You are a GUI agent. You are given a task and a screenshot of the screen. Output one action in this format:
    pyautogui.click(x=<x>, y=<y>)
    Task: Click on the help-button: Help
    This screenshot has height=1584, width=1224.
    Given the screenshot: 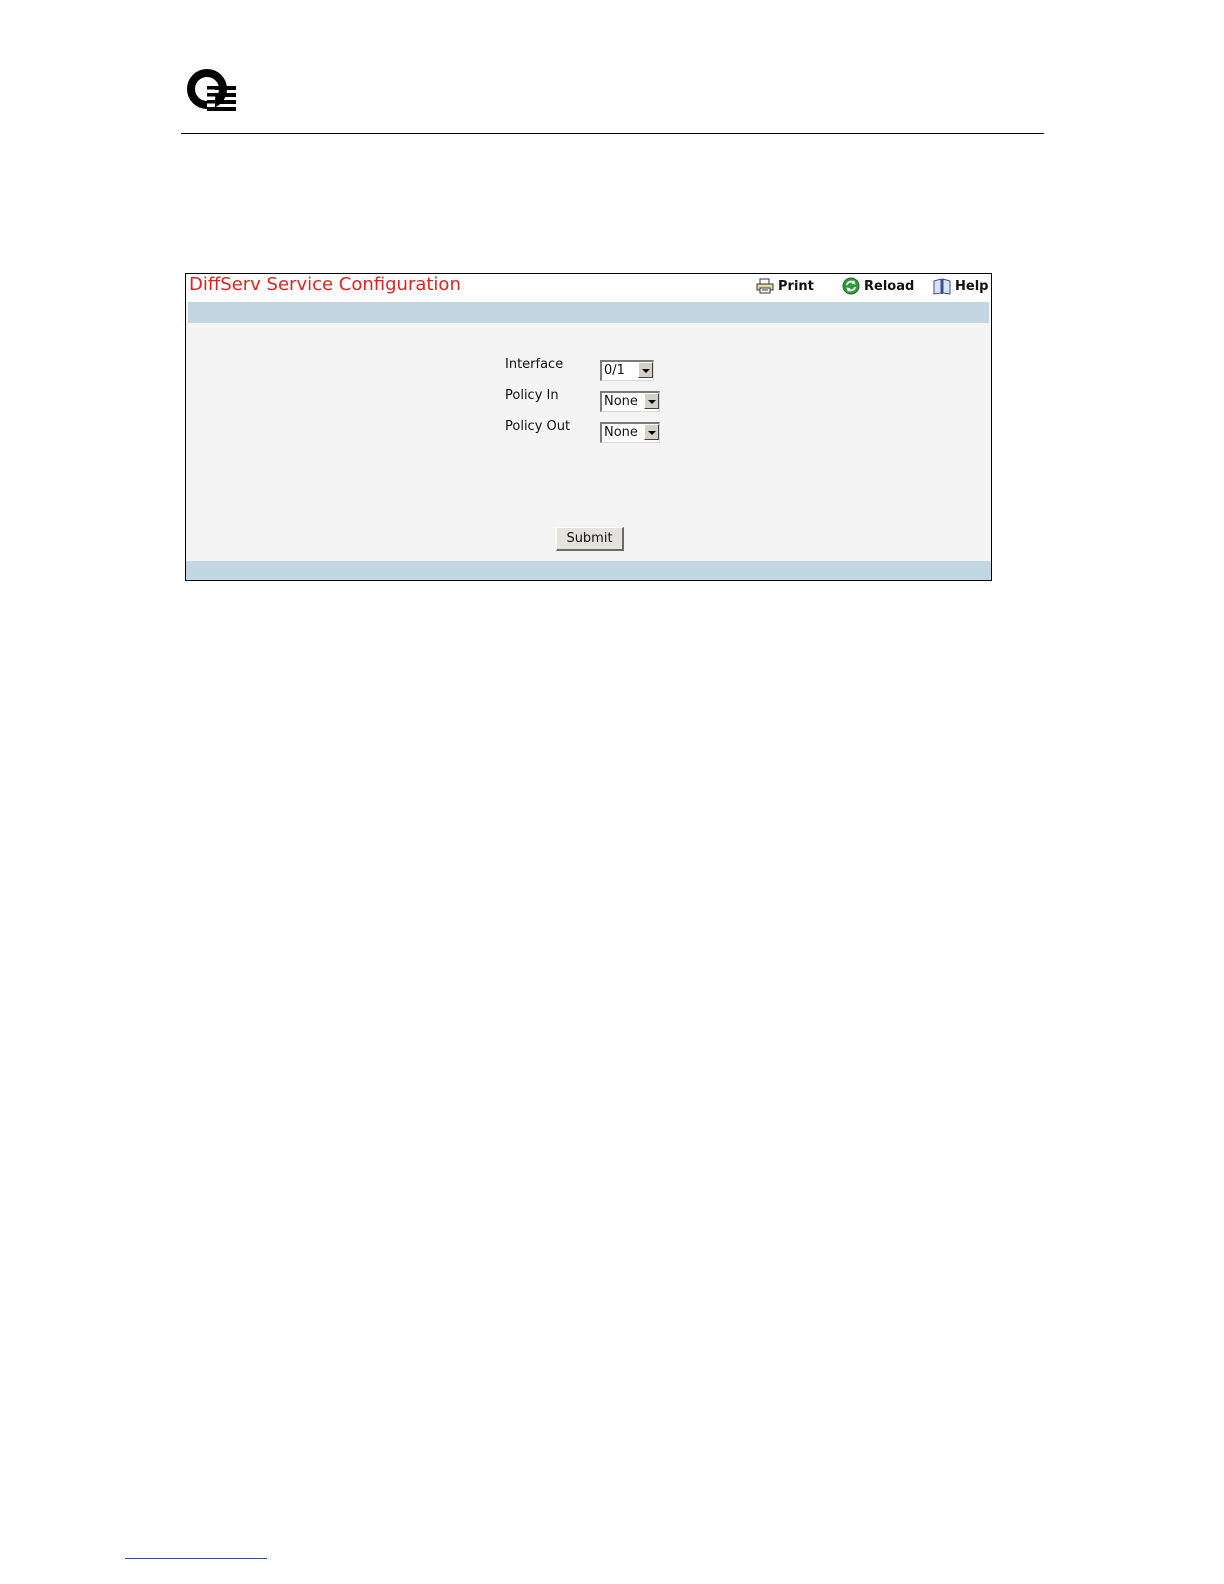 What is the action you would take?
    pyautogui.click(x=960, y=286)
    